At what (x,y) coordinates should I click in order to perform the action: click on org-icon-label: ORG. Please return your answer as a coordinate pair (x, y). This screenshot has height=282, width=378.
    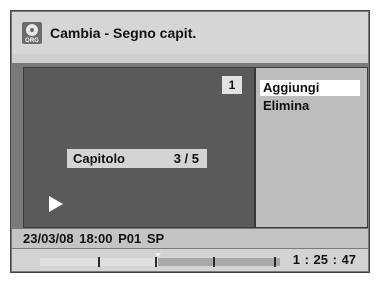
    Looking at the image, I should click on (32, 41).